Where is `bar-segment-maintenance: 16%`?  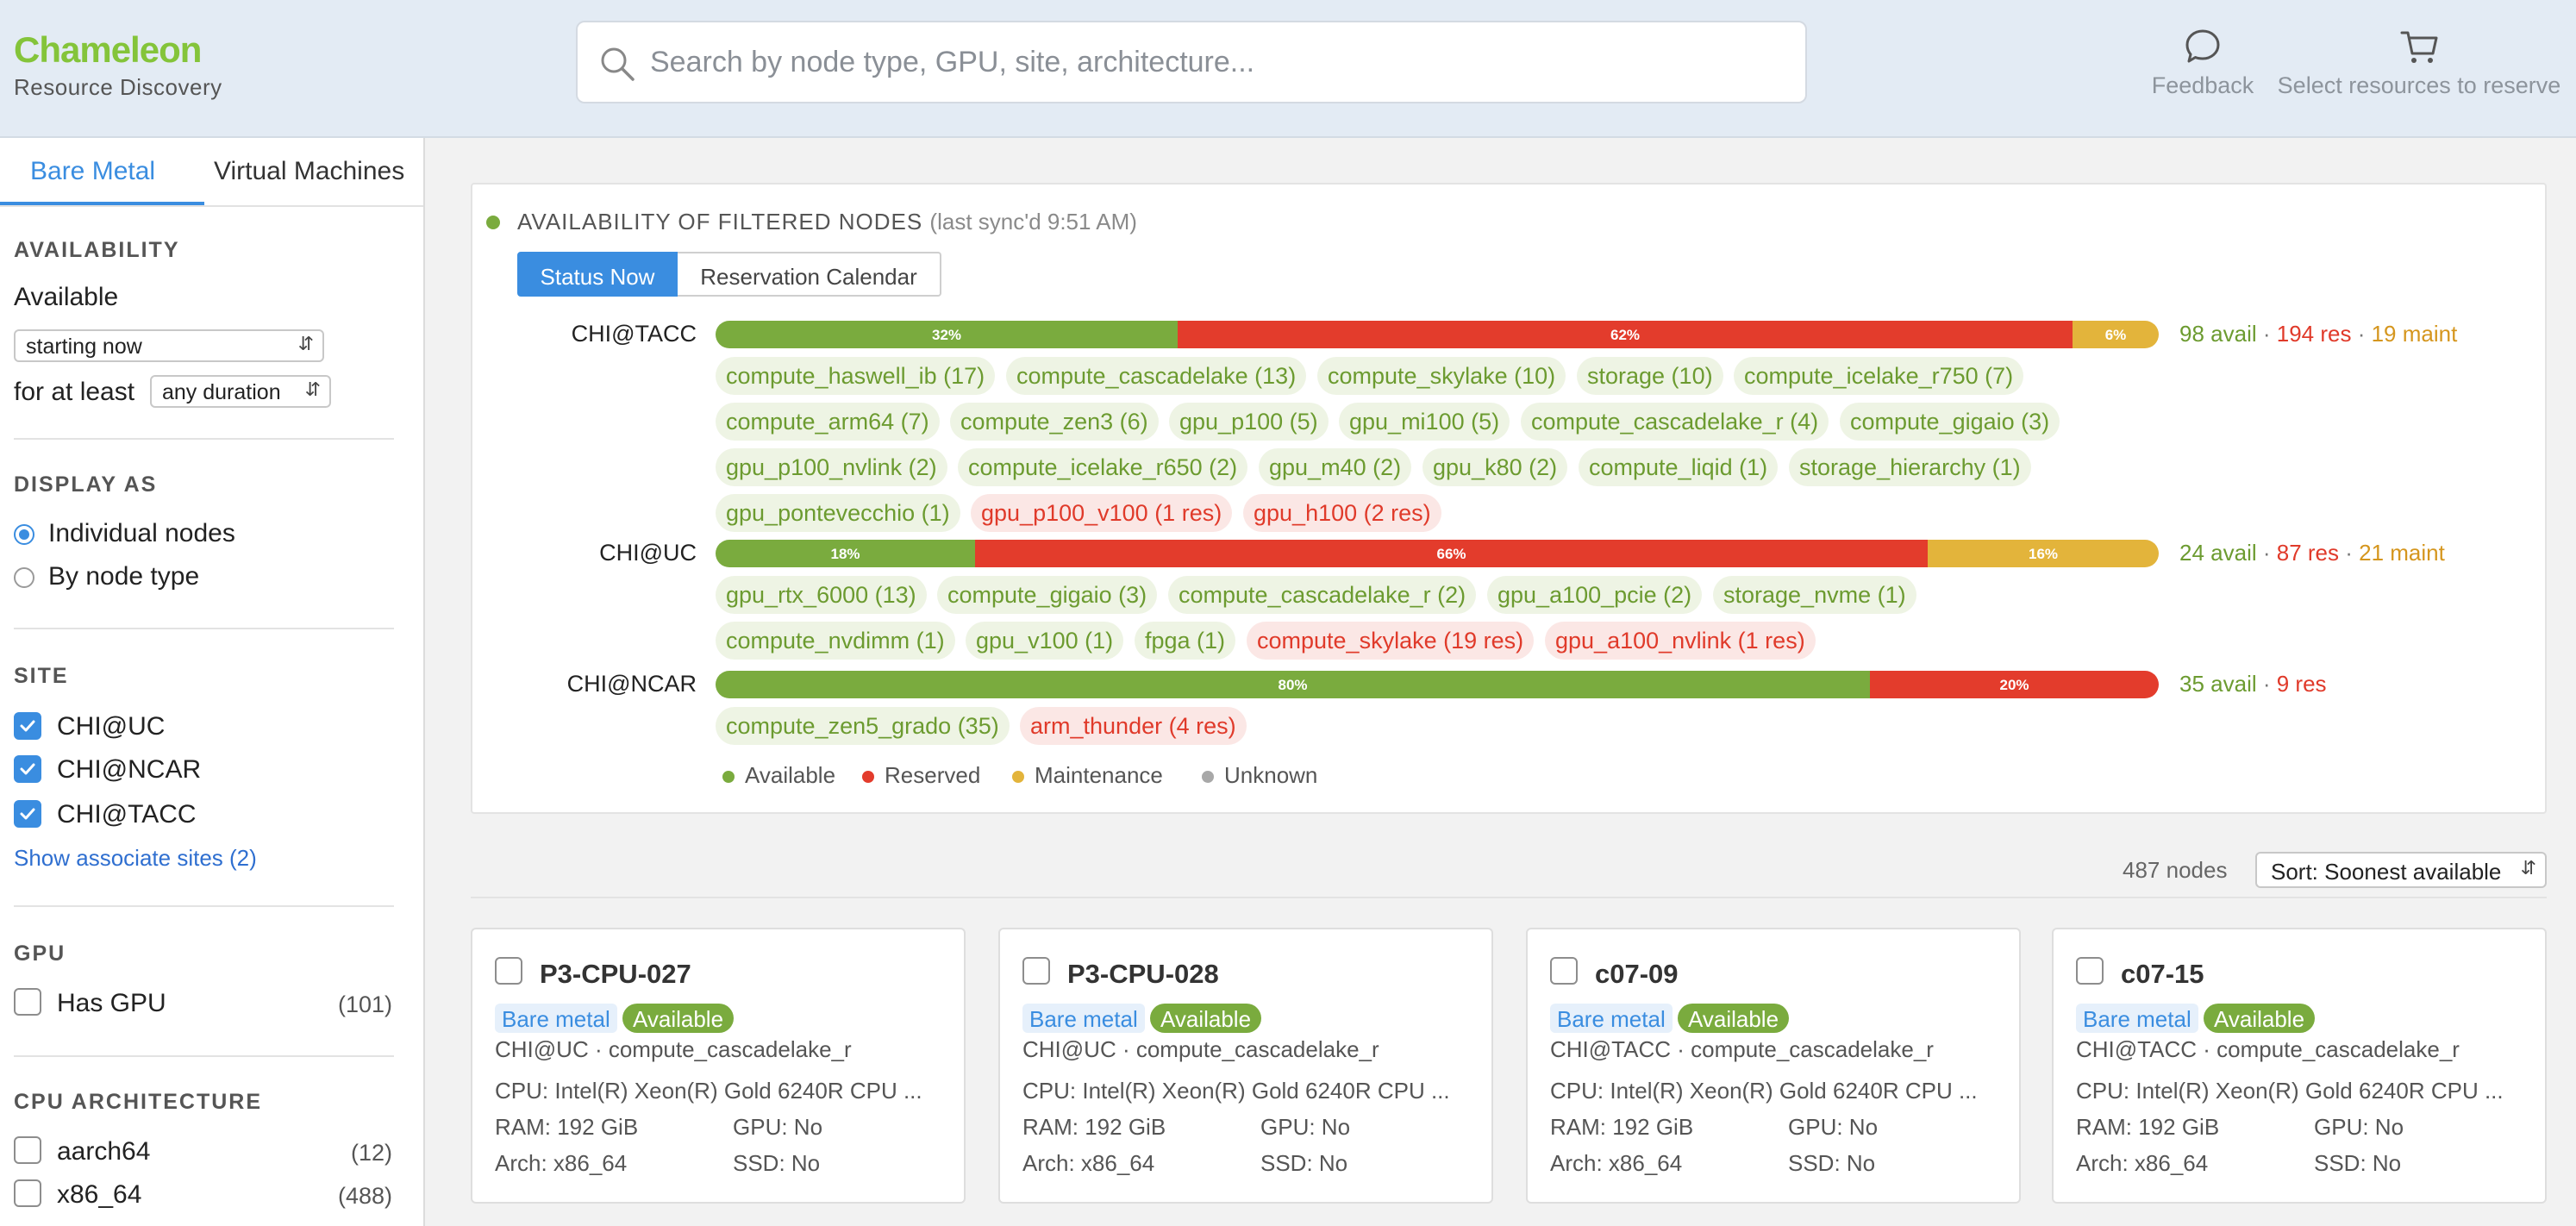
bar-segment-maintenance: 16% is located at coordinates (2044, 553).